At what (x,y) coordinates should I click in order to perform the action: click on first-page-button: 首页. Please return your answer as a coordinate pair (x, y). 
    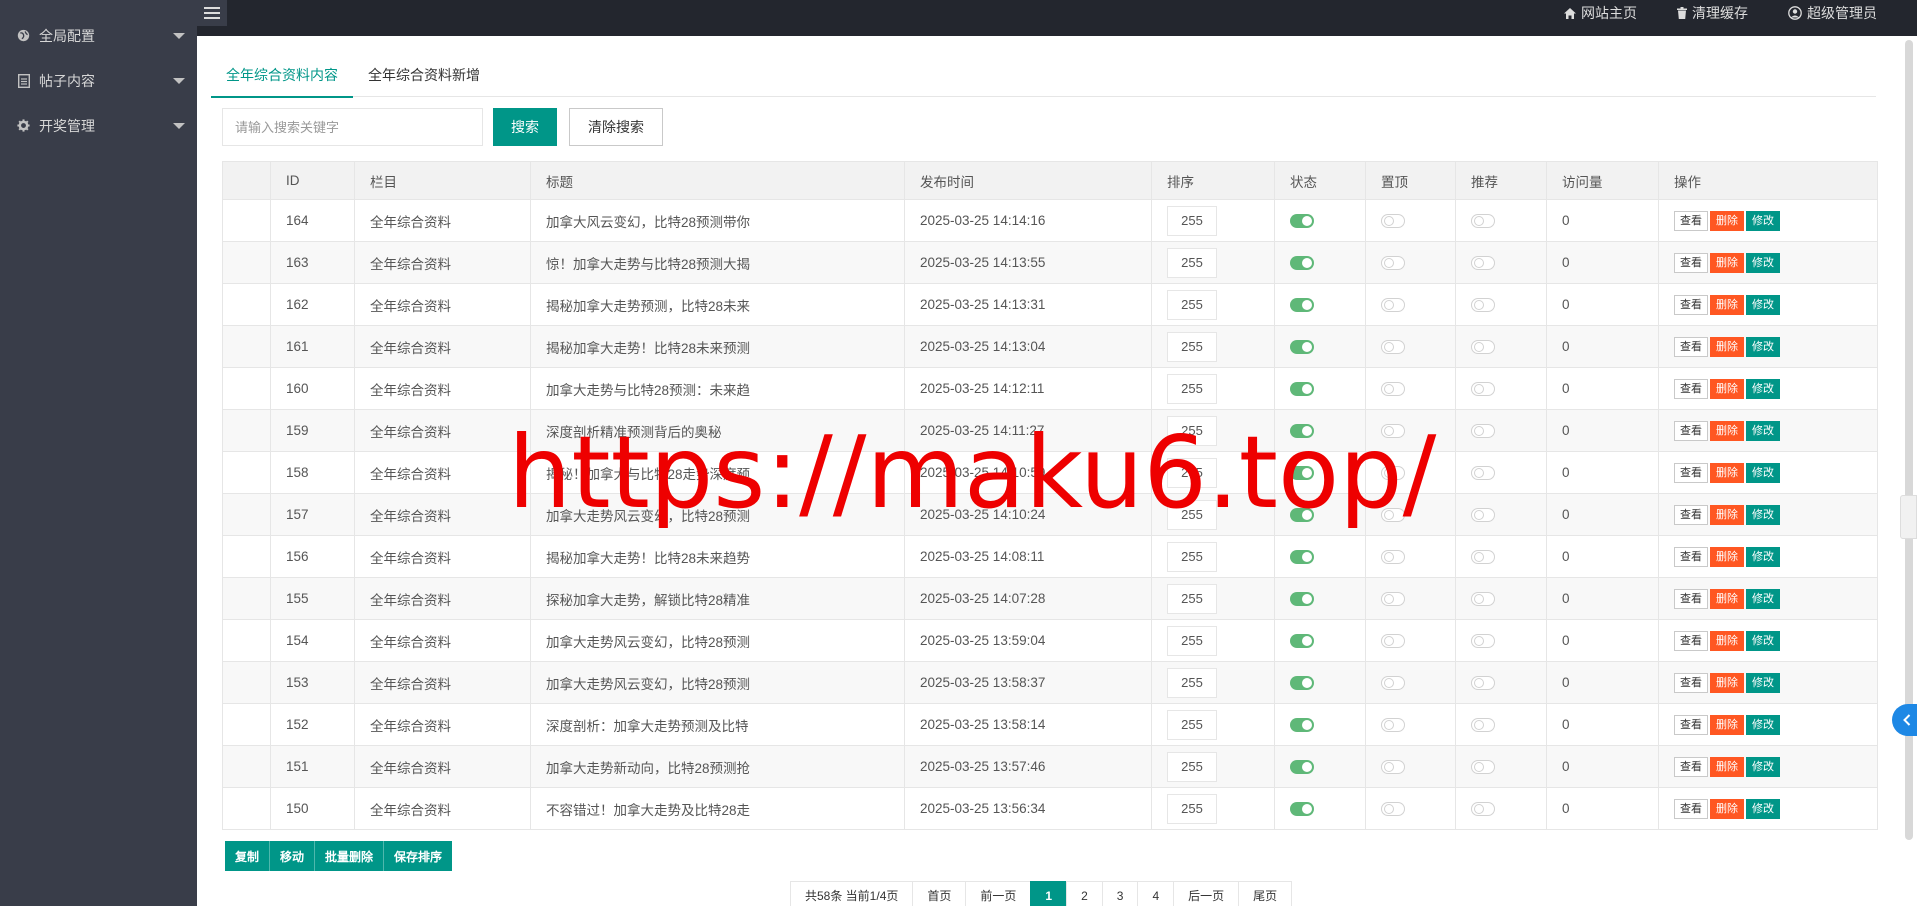
    Looking at the image, I should click on (939, 893).